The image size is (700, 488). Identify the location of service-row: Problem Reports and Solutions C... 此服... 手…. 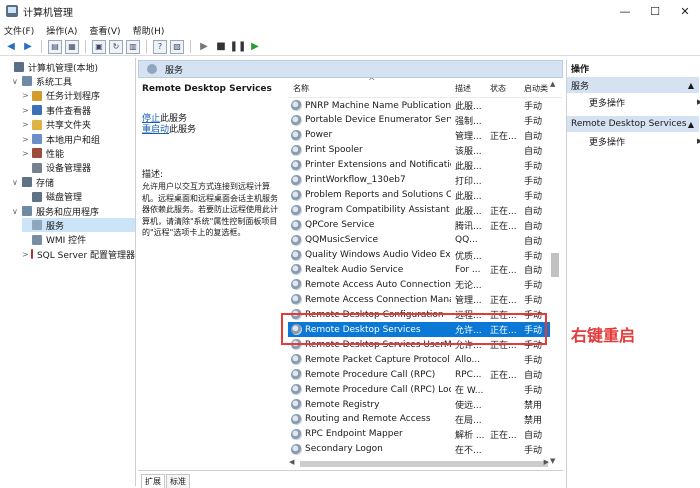
(419, 195).